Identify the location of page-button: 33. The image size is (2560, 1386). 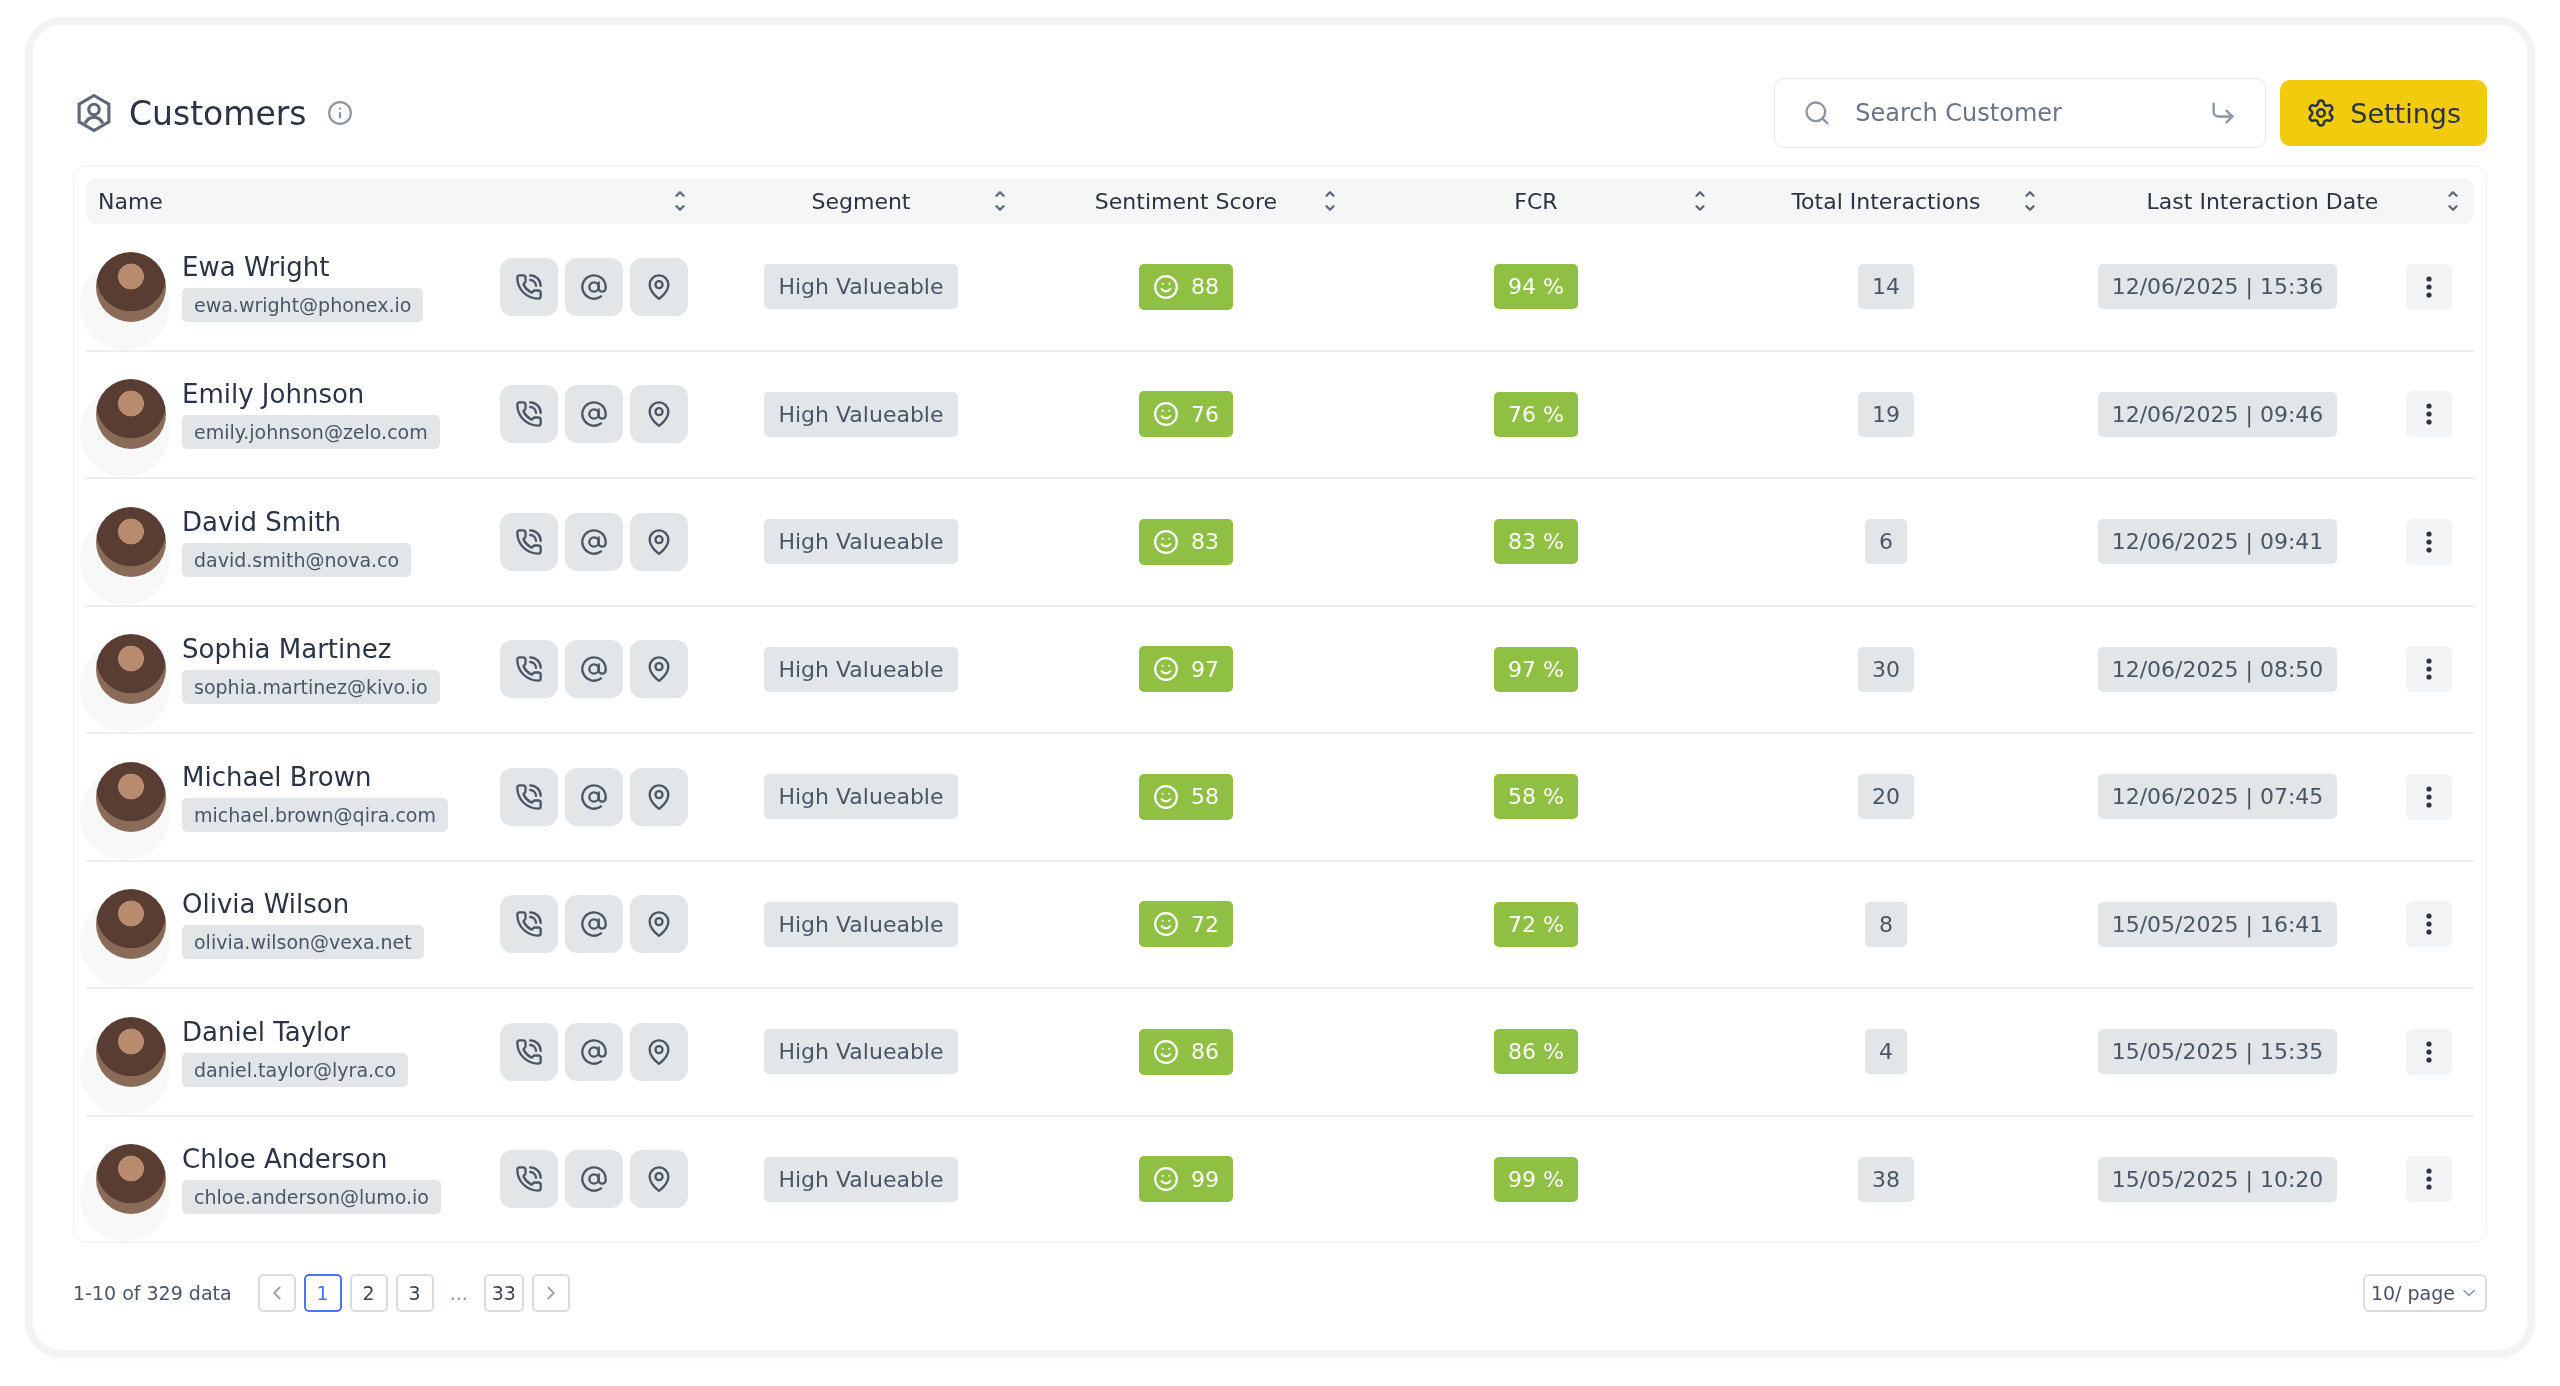
(503, 1293).